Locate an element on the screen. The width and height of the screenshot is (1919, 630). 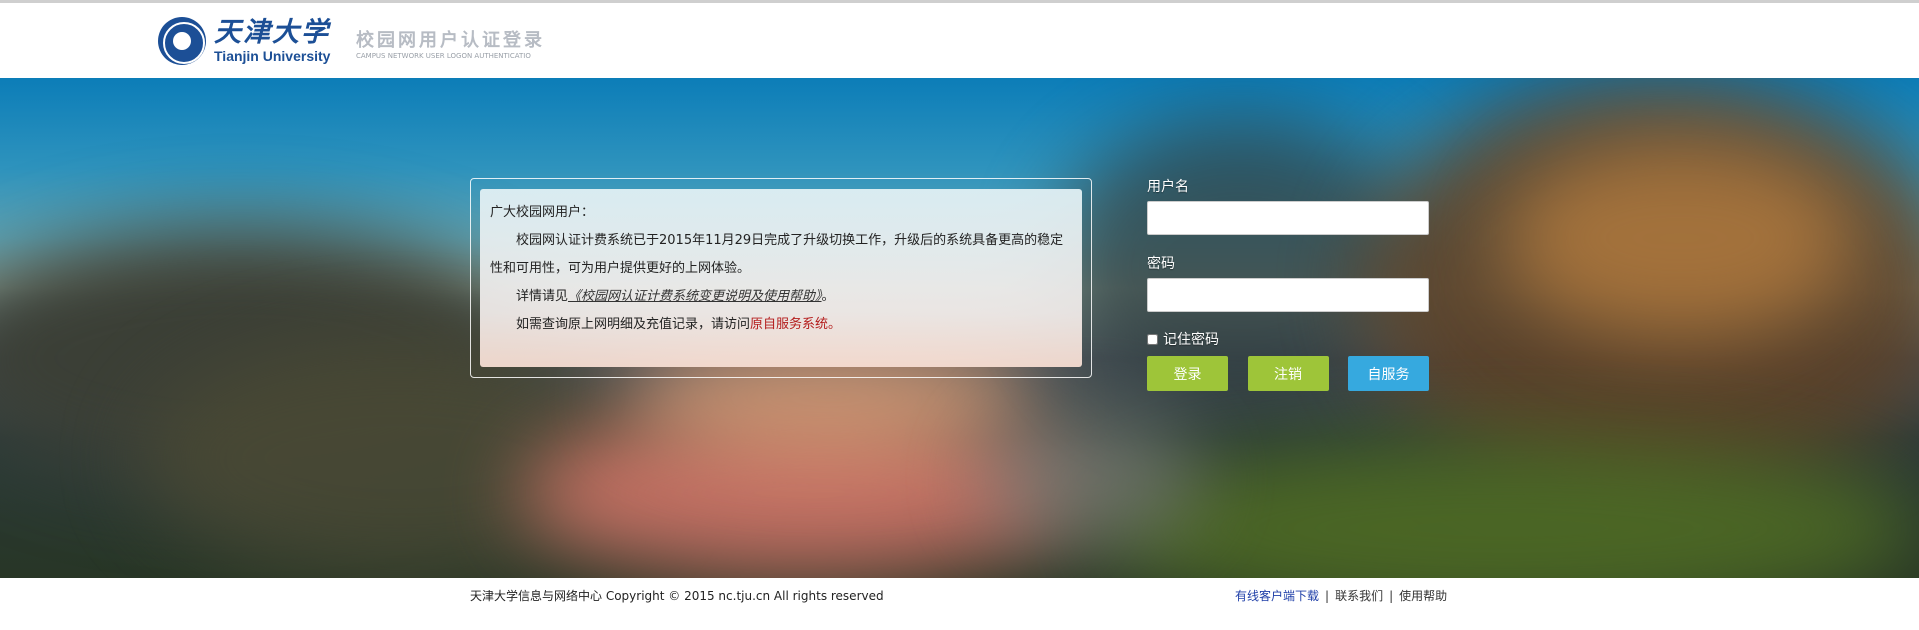
notice-paragraph-details: 详情请见《校园网认证计费系统变更说明及使用帮助》。 is located at coordinates (781, 297).